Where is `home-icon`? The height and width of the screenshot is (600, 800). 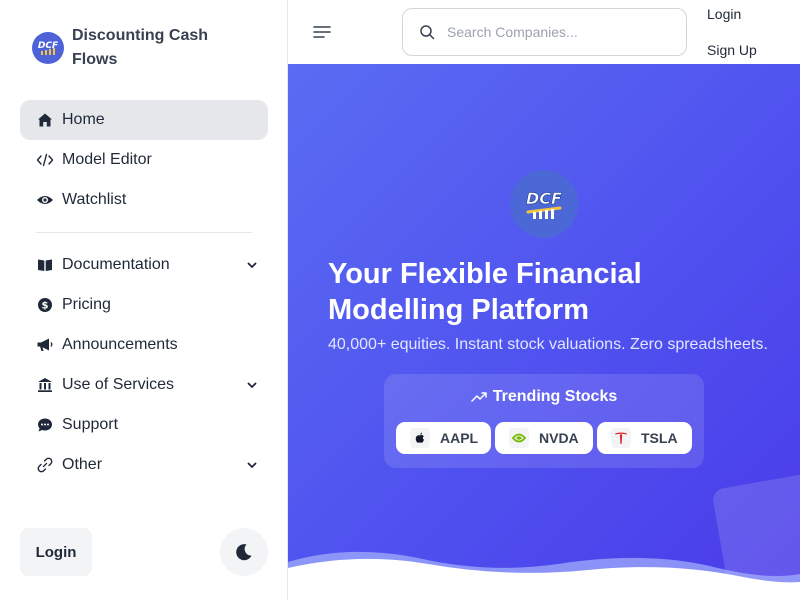
home-icon is located at coordinates (45, 120).